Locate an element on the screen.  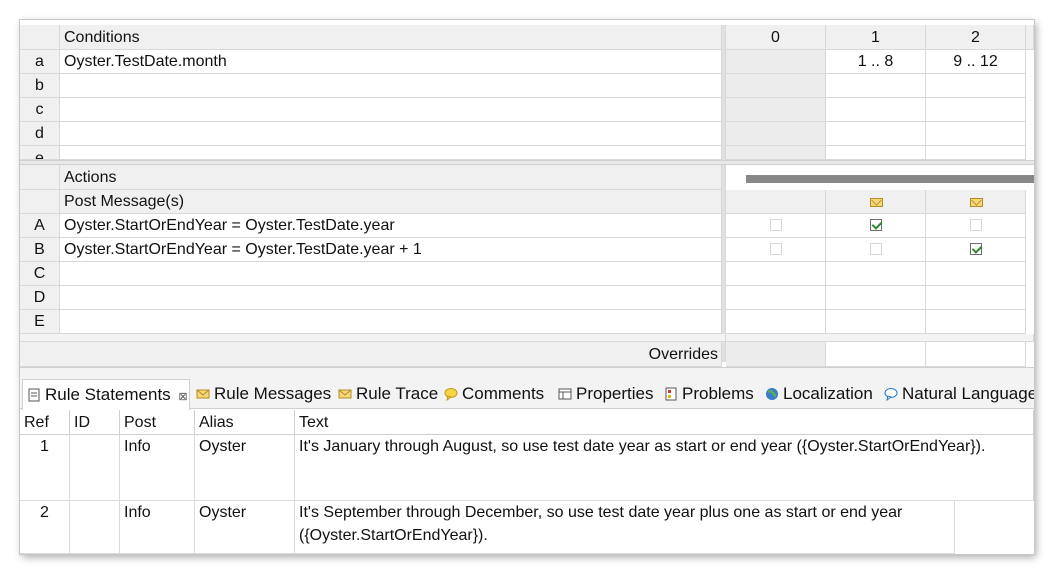
problems-icon is located at coordinates (671, 394).